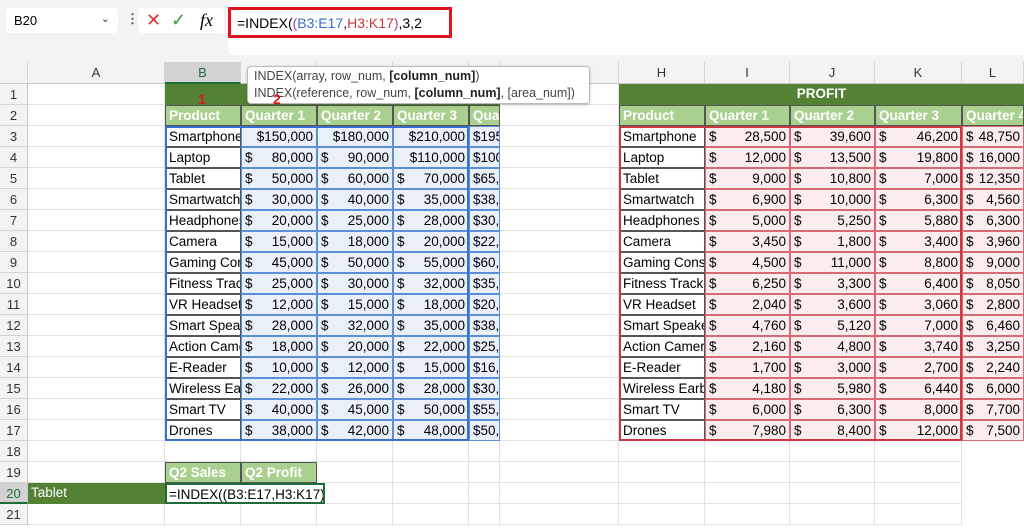 The height and width of the screenshot is (531, 1024). What do you see at coordinates (484, 388) in the screenshot?
I see `sales-value: $30,000` at bounding box center [484, 388].